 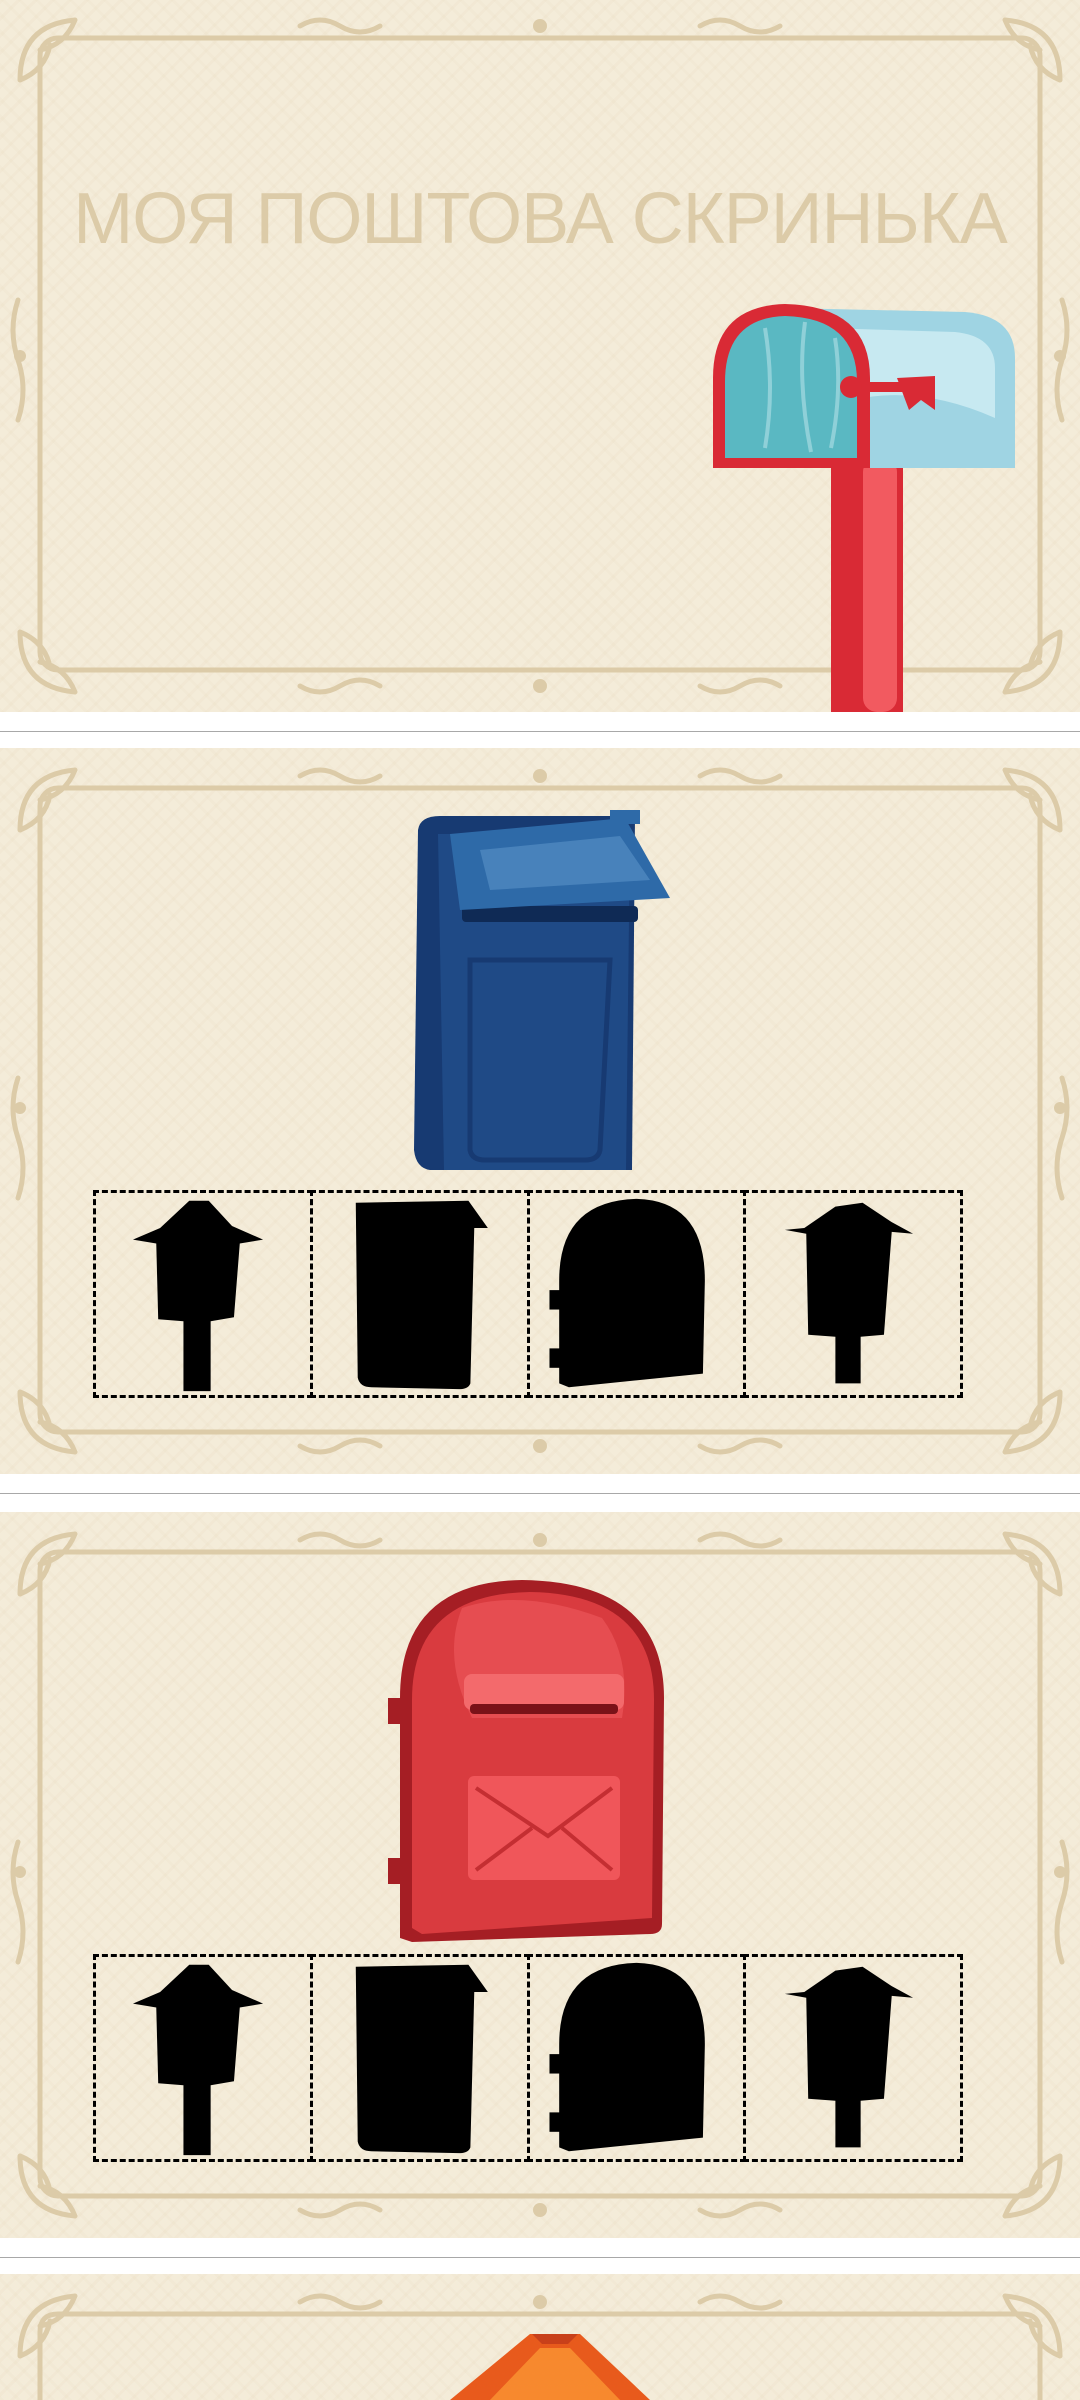 What do you see at coordinates (865, 505) in the screenshot?
I see `teal-mailbox-illustration` at bounding box center [865, 505].